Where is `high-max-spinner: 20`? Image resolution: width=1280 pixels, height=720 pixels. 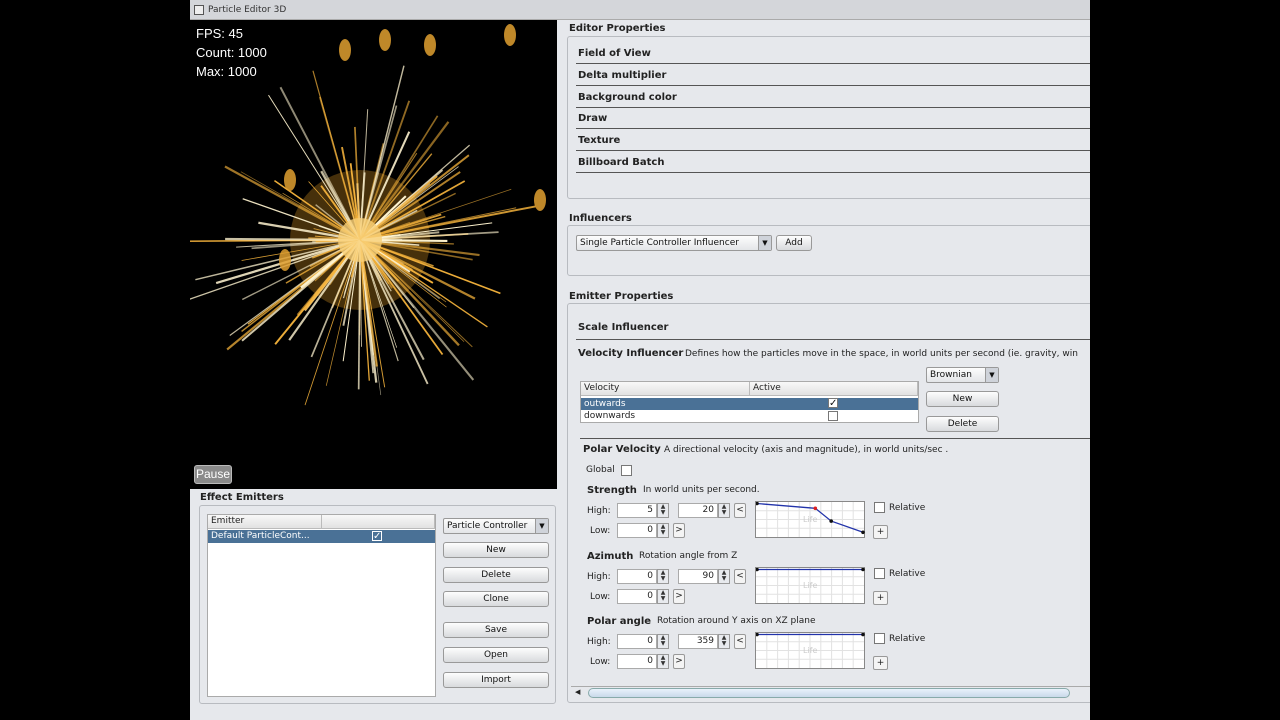
high-max-spinner: 20 is located at coordinates (698, 510).